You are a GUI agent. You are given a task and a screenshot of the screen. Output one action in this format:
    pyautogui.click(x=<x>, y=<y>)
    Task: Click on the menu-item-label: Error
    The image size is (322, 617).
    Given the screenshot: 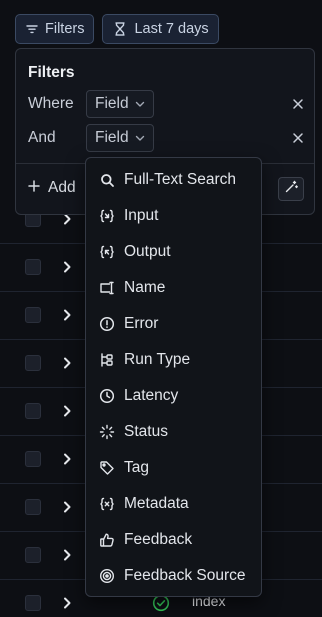 What is the action you would take?
    pyautogui.click(x=141, y=323)
    